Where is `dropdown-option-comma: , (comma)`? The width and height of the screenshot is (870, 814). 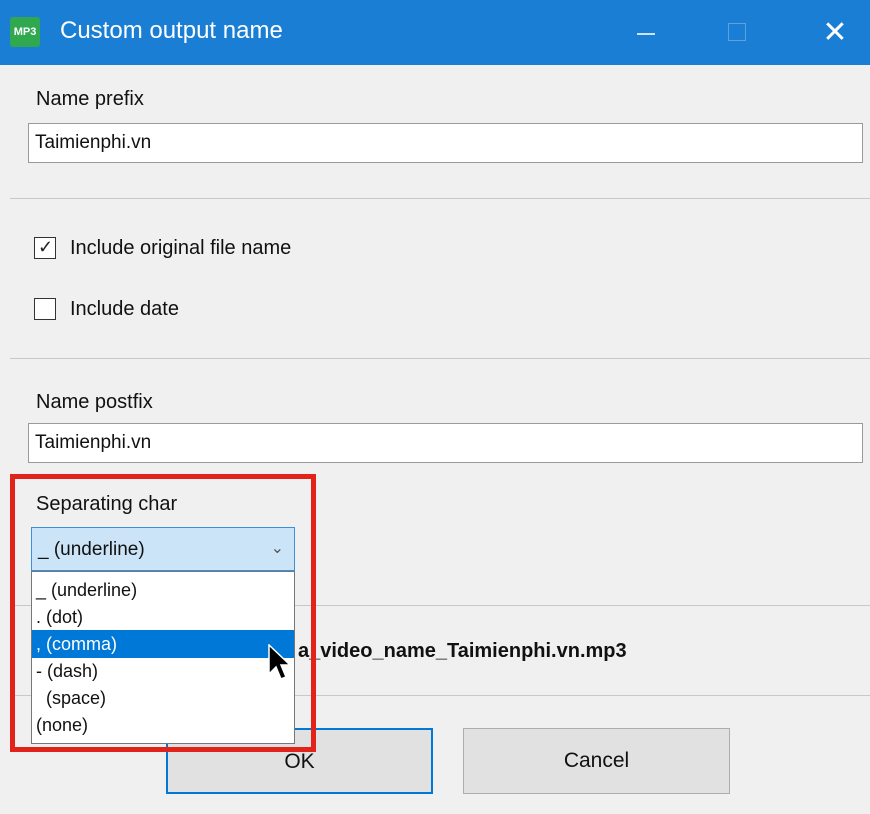 dropdown-option-comma: , (comma) is located at coordinates (163, 644).